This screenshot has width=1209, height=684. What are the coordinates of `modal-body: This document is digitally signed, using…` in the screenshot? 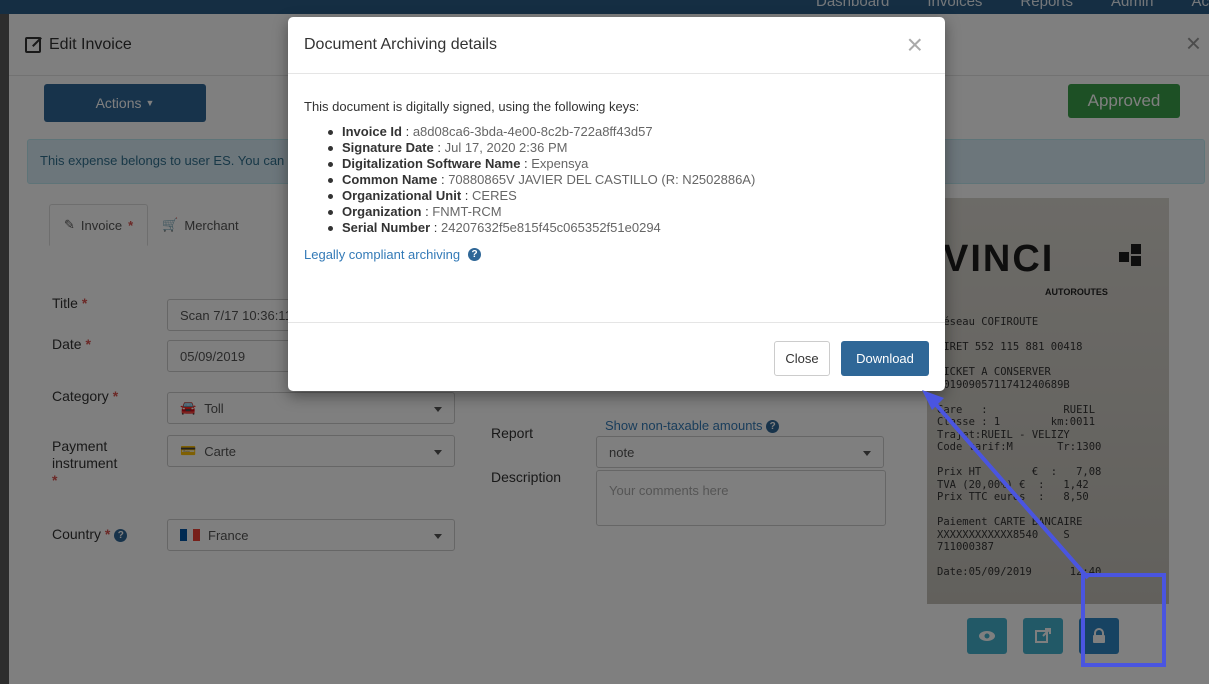 It's located at (616, 180).